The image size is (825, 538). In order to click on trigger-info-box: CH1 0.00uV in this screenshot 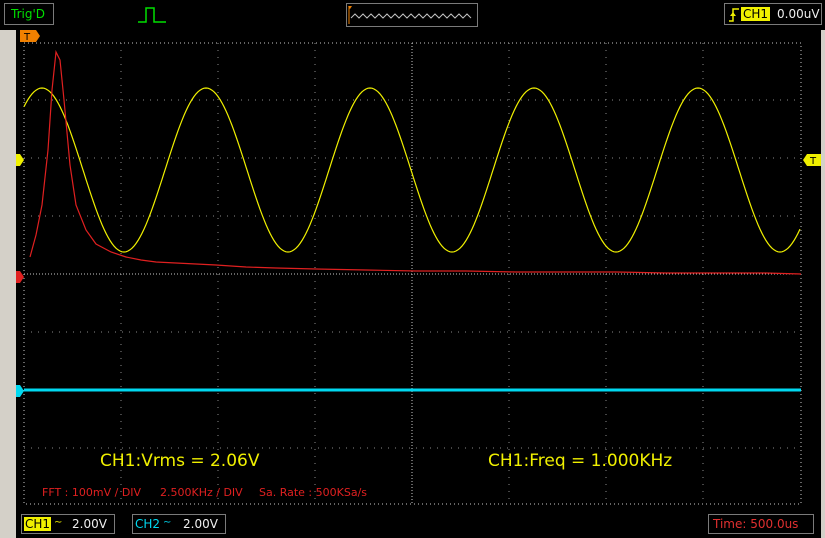, I will do `click(773, 14)`.